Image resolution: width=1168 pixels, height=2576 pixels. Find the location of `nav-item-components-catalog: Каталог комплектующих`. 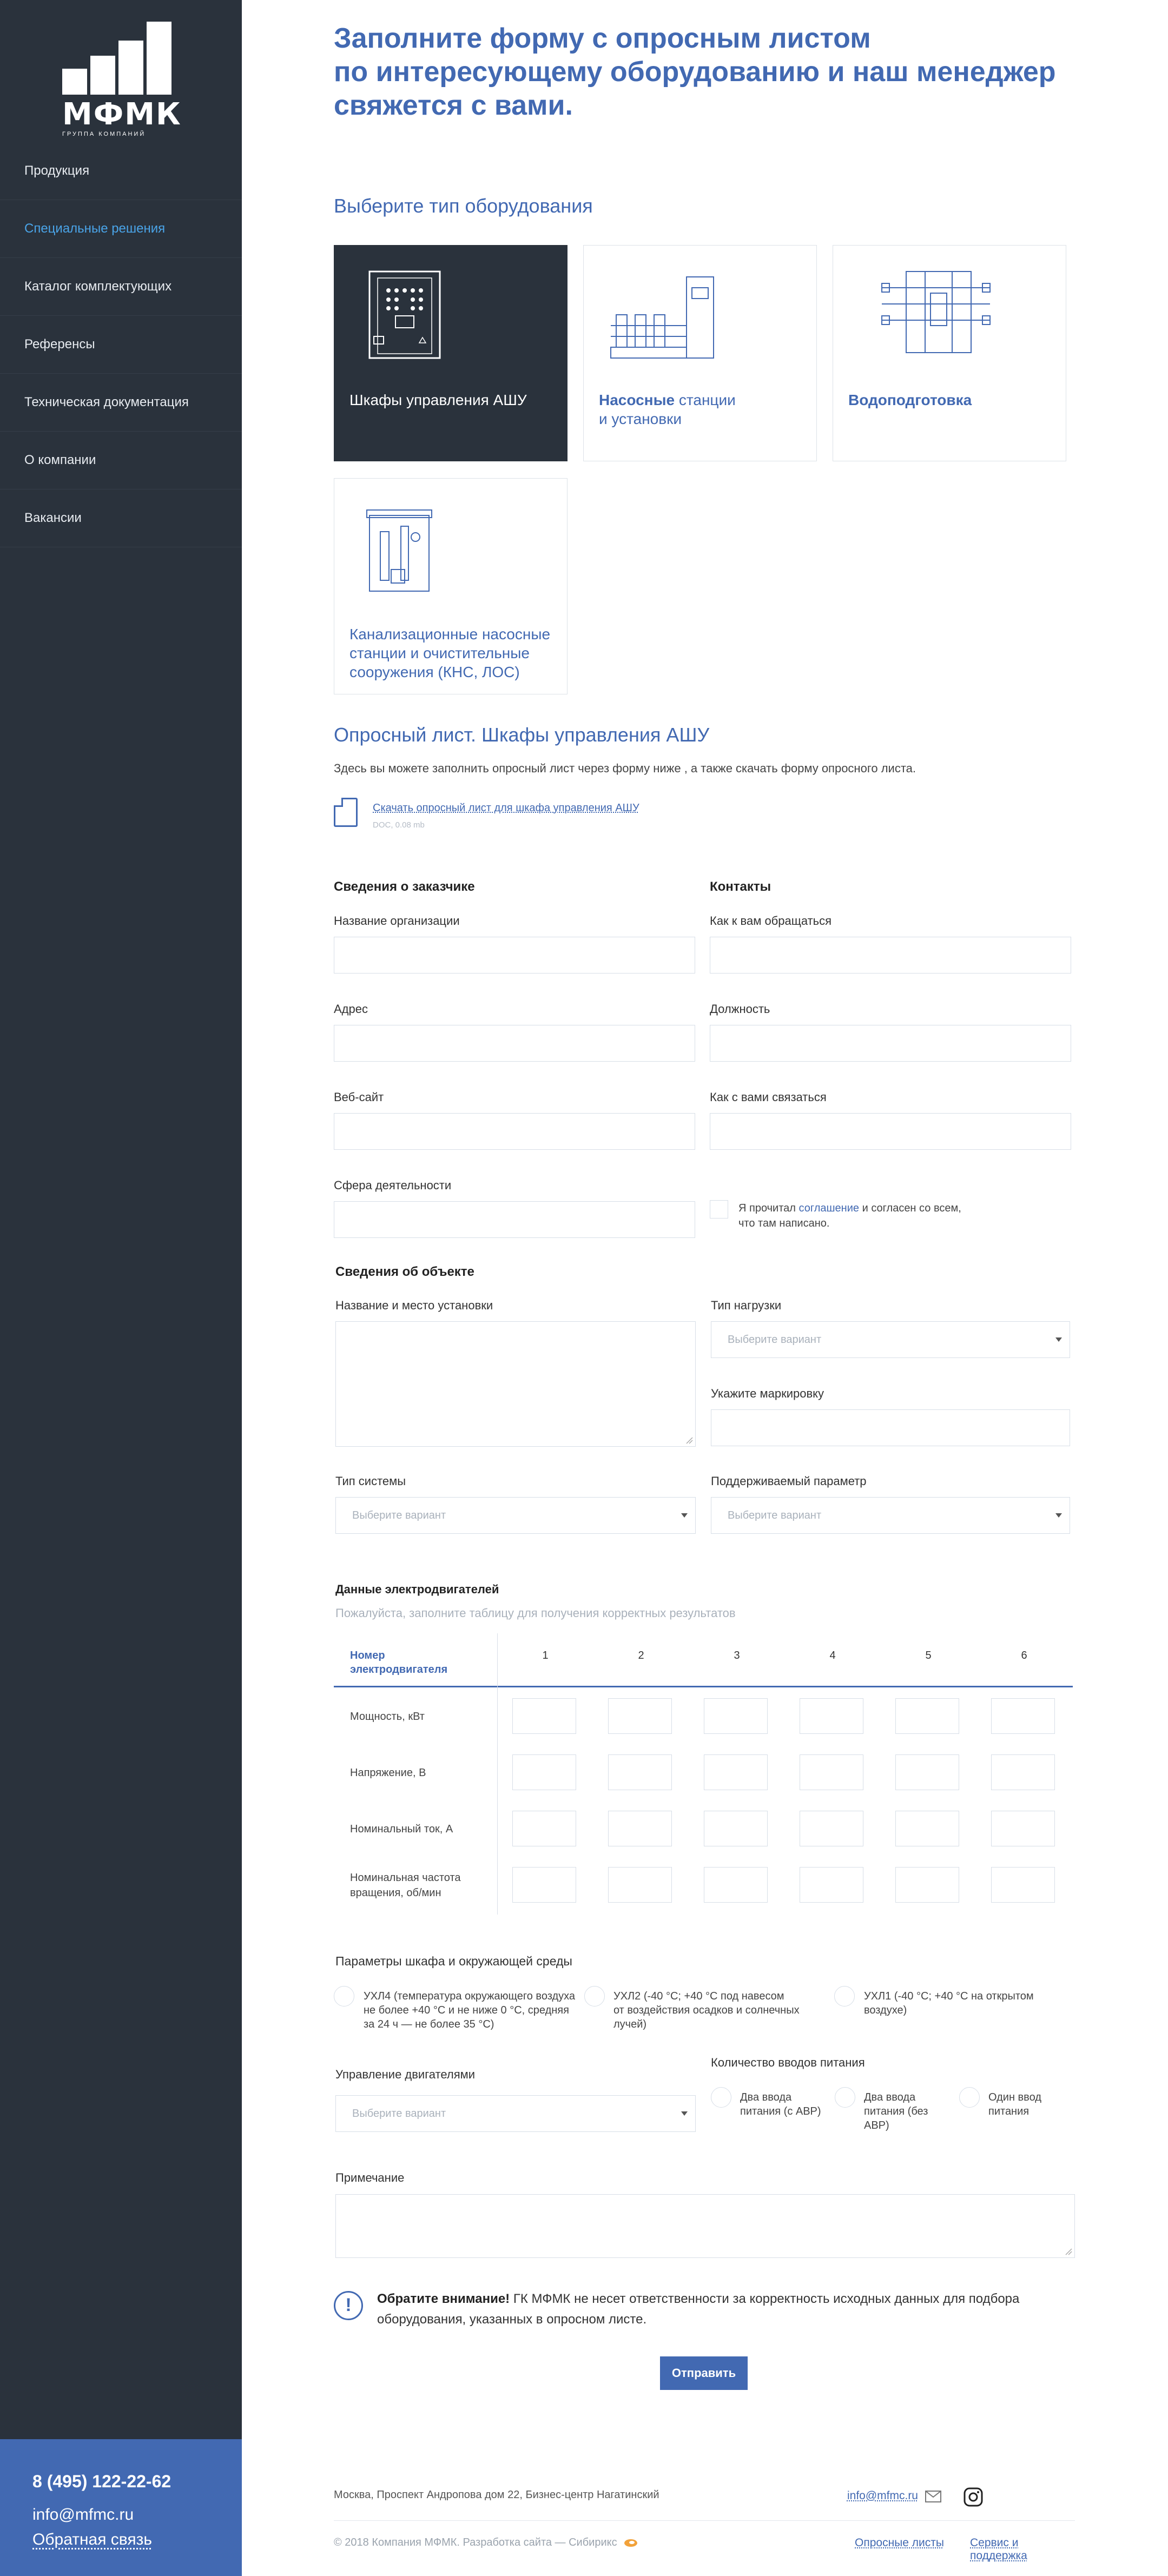

nav-item-components-catalog: Каталог комплектующих is located at coordinates (121, 287).